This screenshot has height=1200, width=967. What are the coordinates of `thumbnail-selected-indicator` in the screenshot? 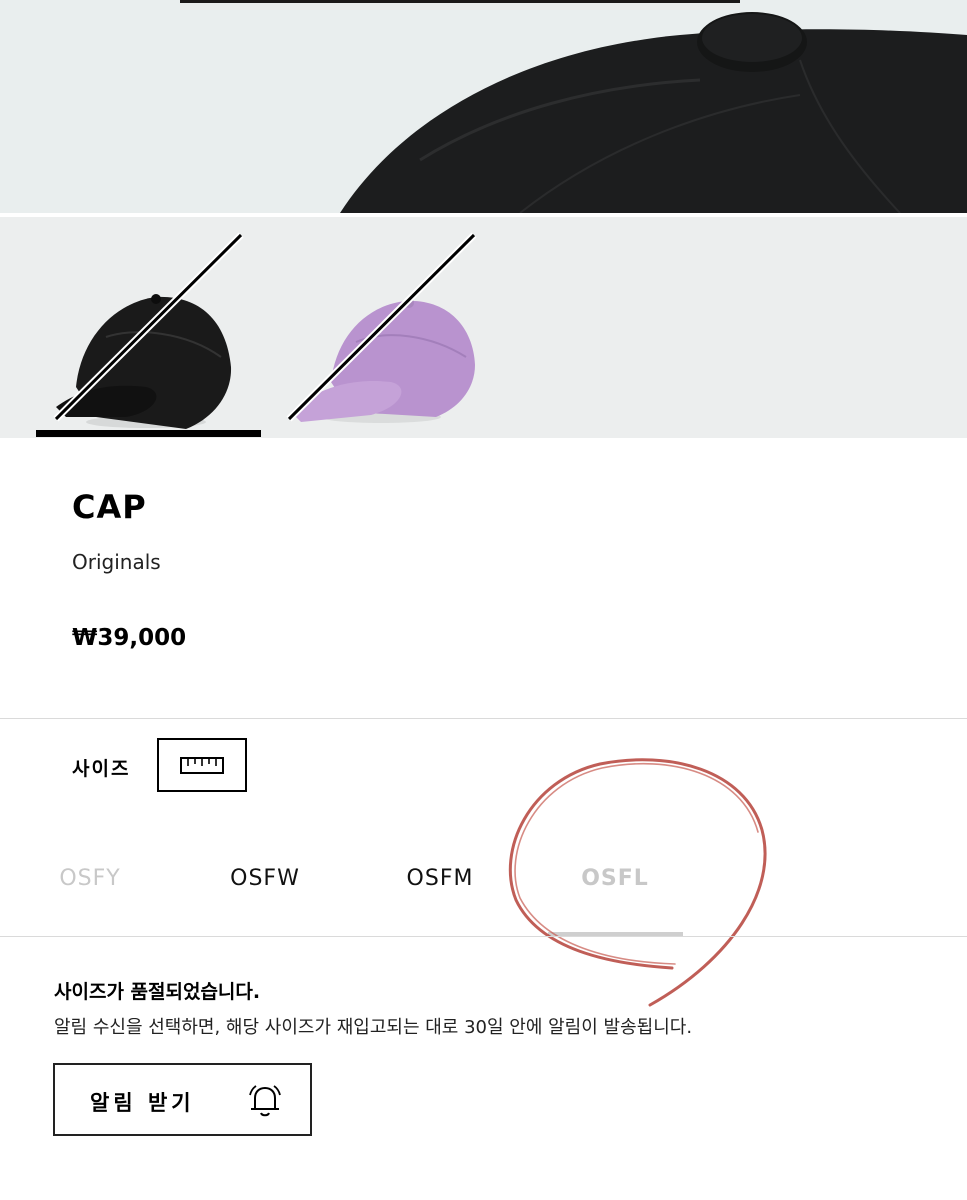 It's located at (148, 433).